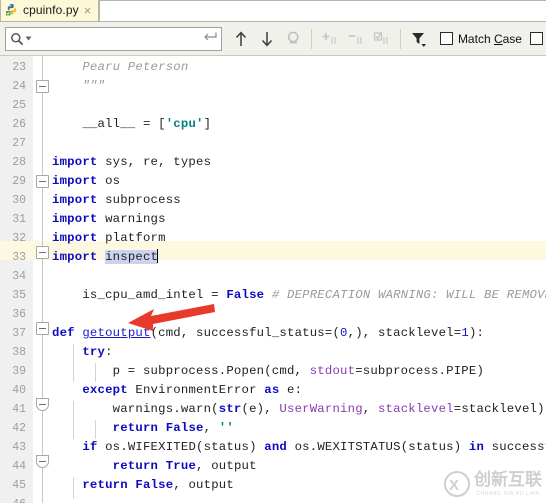 The image size is (546, 503). Describe the element at coordinates (78, 86) in the screenshot. I see `code-line-24: """` at that location.